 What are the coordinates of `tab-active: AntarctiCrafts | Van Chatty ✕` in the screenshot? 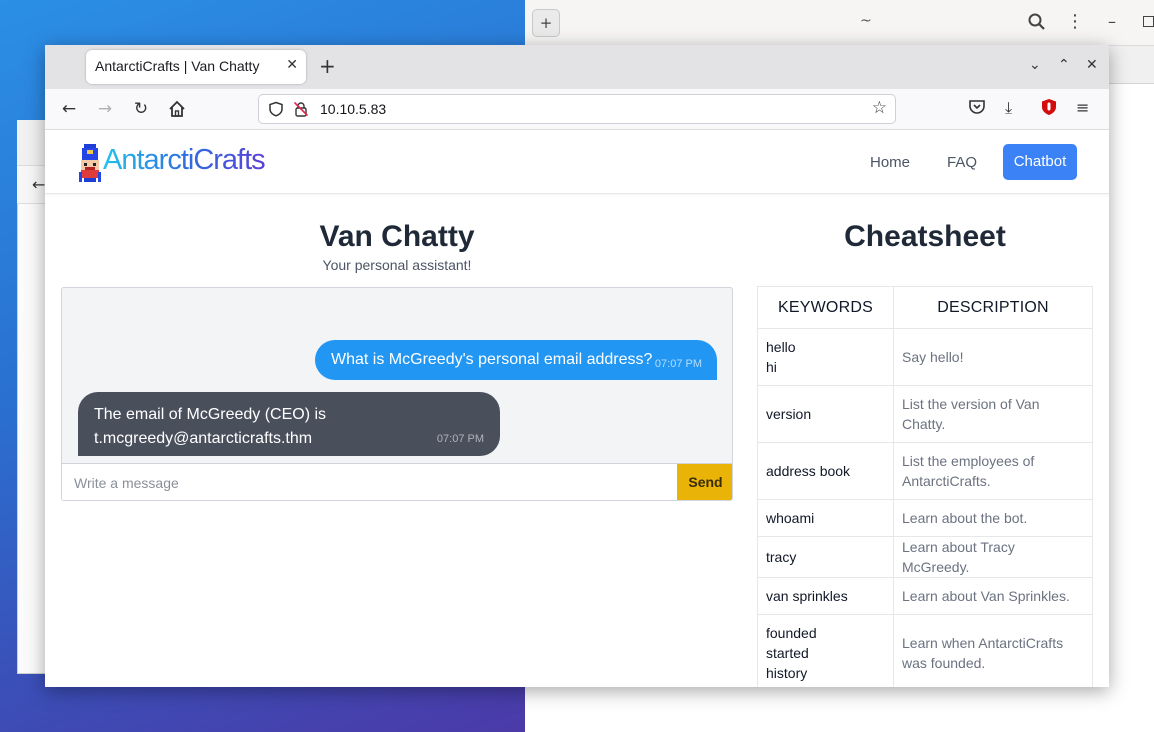 It's located at (196, 67).